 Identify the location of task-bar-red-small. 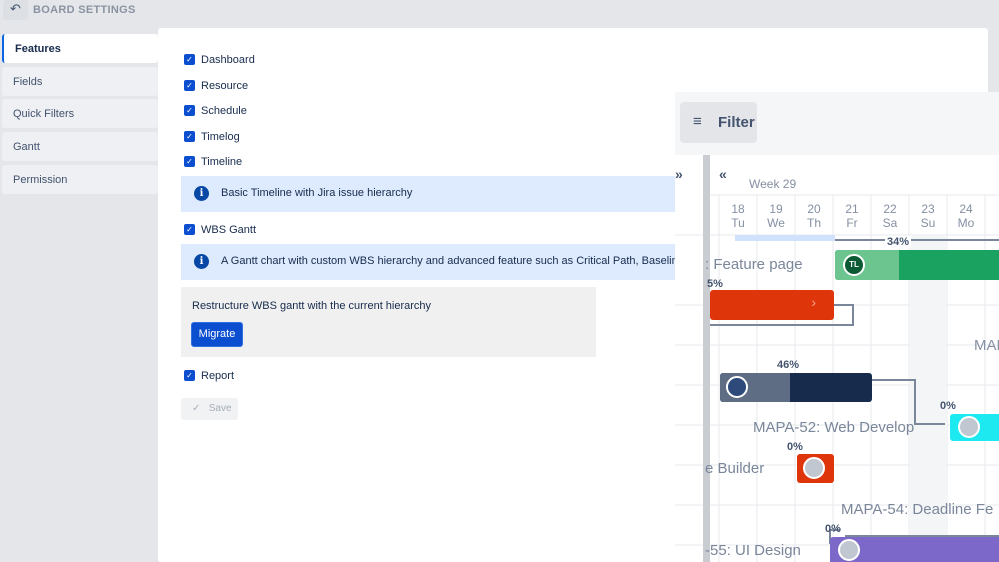
(815, 468).